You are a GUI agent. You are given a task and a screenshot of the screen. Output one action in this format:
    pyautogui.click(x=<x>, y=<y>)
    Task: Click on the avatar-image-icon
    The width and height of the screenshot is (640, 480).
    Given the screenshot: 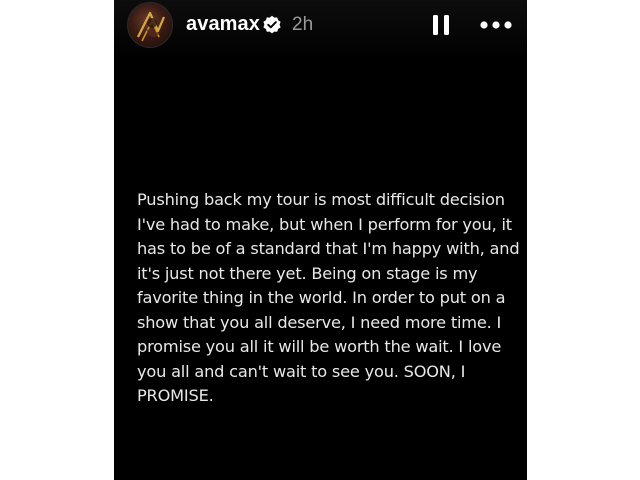 What is the action you would take?
    pyautogui.click(x=151, y=26)
    